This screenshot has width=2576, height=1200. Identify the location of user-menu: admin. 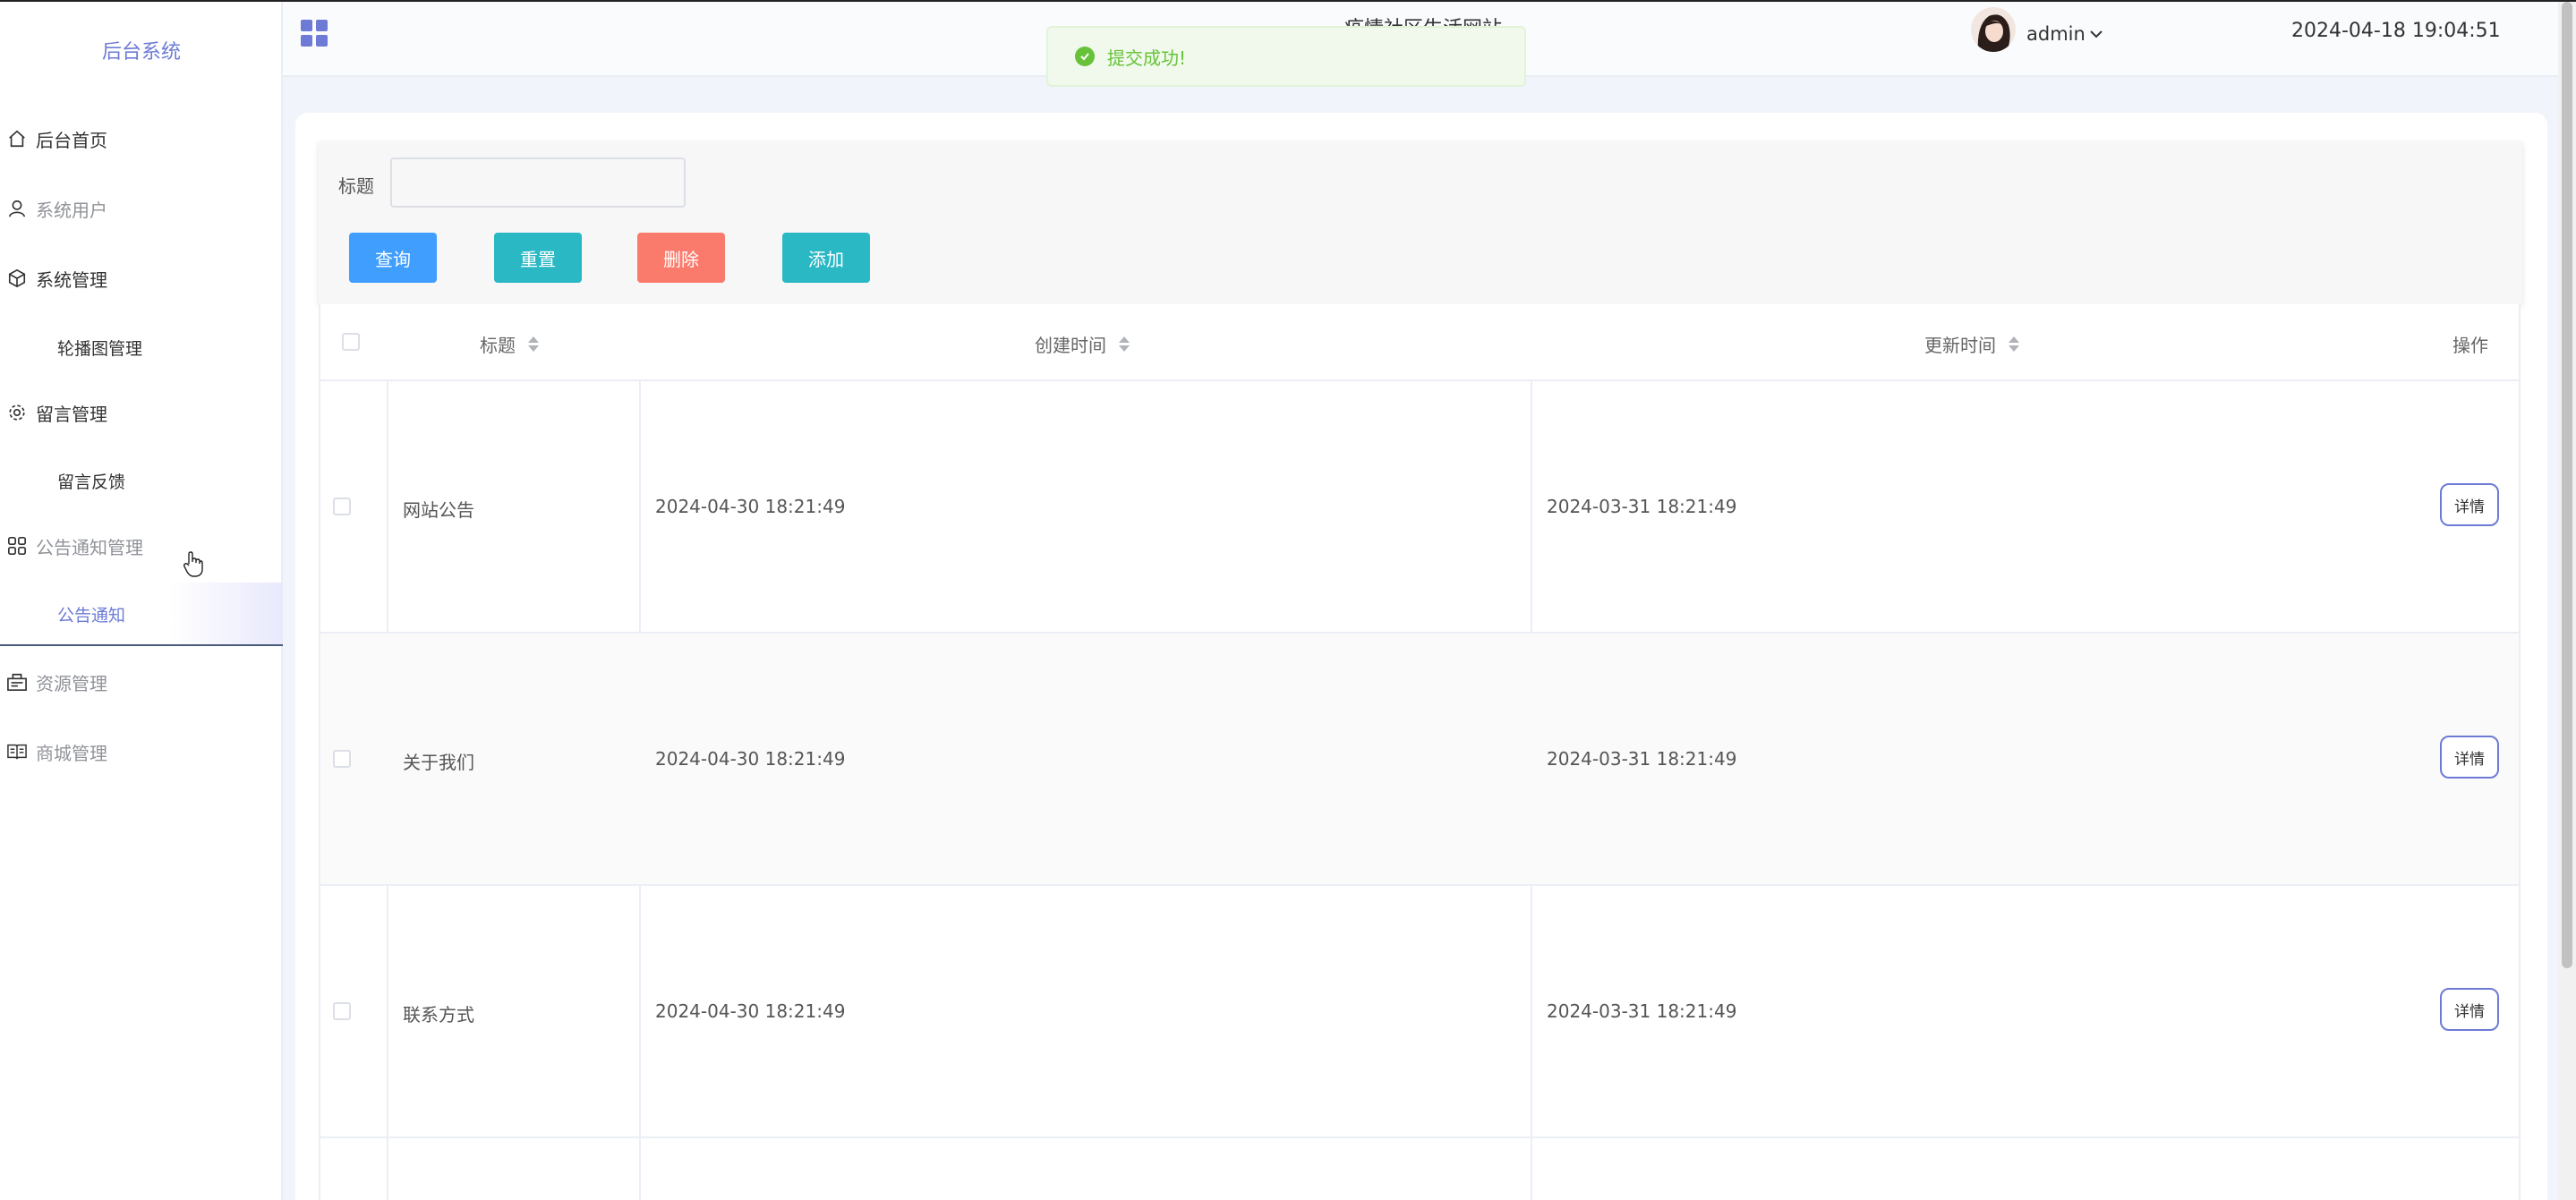
(2064, 34).